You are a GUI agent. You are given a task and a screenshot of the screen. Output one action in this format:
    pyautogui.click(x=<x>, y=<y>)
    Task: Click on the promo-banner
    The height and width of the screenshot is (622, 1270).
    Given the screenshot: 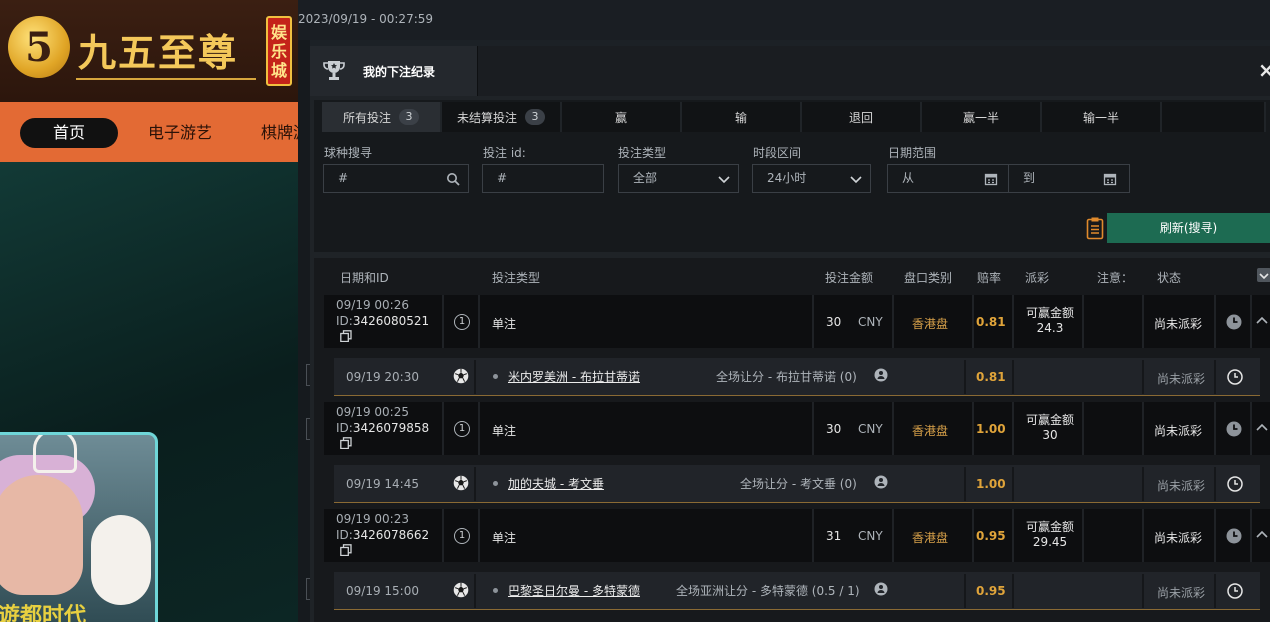 What is the action you would take?
    pyautogui.click(x=79, y=527)
    